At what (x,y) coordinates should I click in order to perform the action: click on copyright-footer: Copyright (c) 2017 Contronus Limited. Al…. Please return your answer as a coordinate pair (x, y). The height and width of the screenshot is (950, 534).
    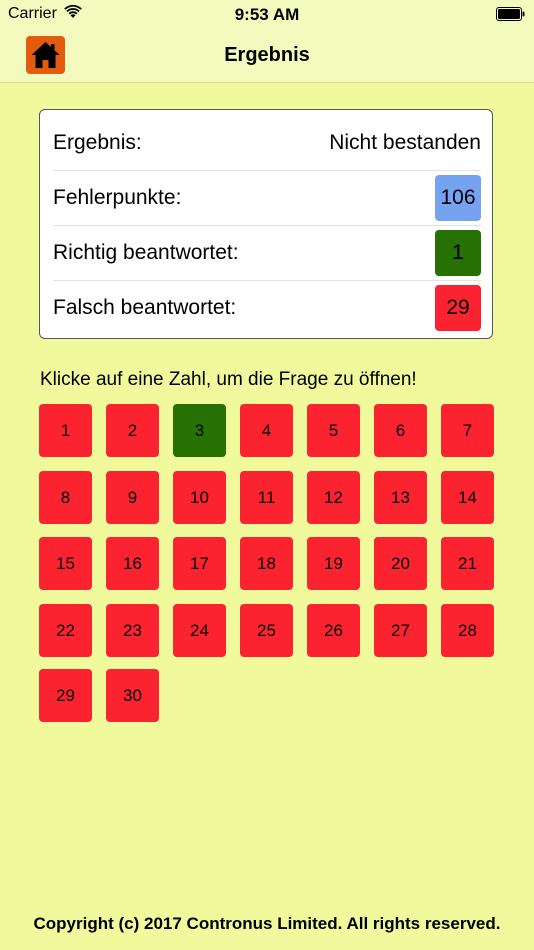
    Looking at the image, I should click on (267, 923).